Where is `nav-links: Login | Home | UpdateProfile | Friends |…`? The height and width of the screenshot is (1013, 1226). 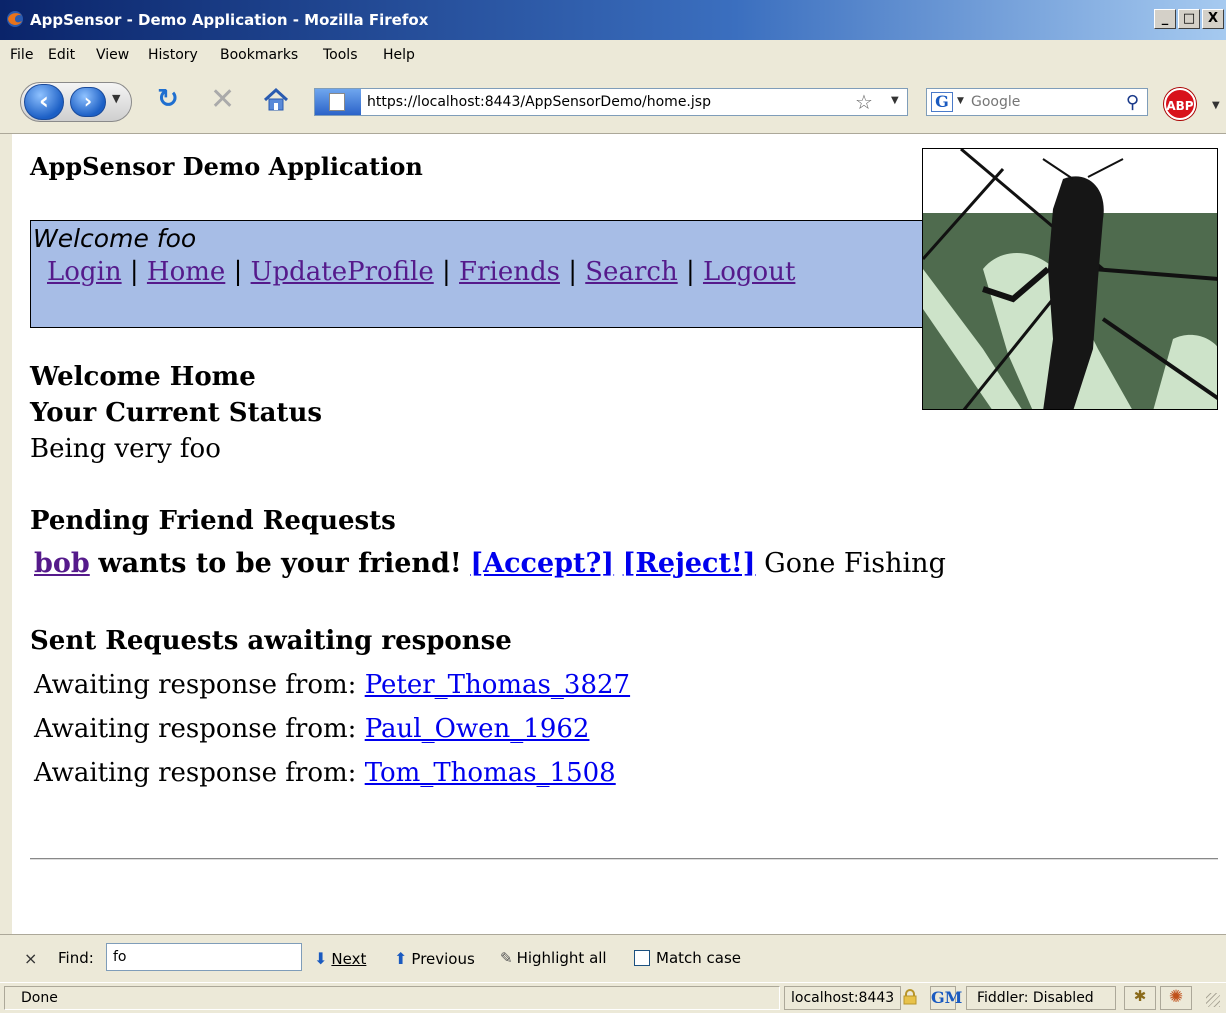 nav-links: Login | Home | UpdateProfile | Friends |… is located at coordinates (421, 272).